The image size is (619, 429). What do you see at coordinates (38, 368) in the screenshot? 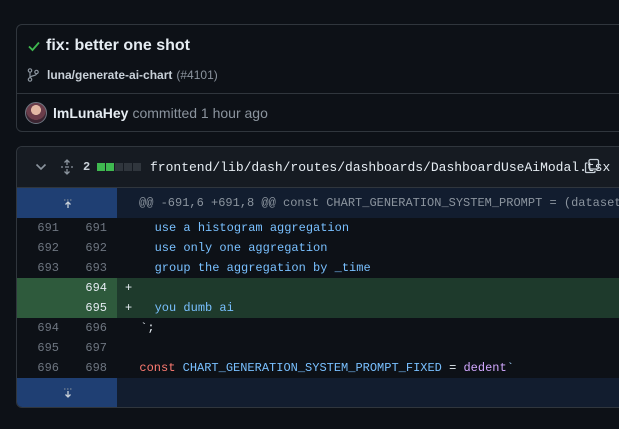
I see `old-line-number: 696` at bounding box center [38, 368].